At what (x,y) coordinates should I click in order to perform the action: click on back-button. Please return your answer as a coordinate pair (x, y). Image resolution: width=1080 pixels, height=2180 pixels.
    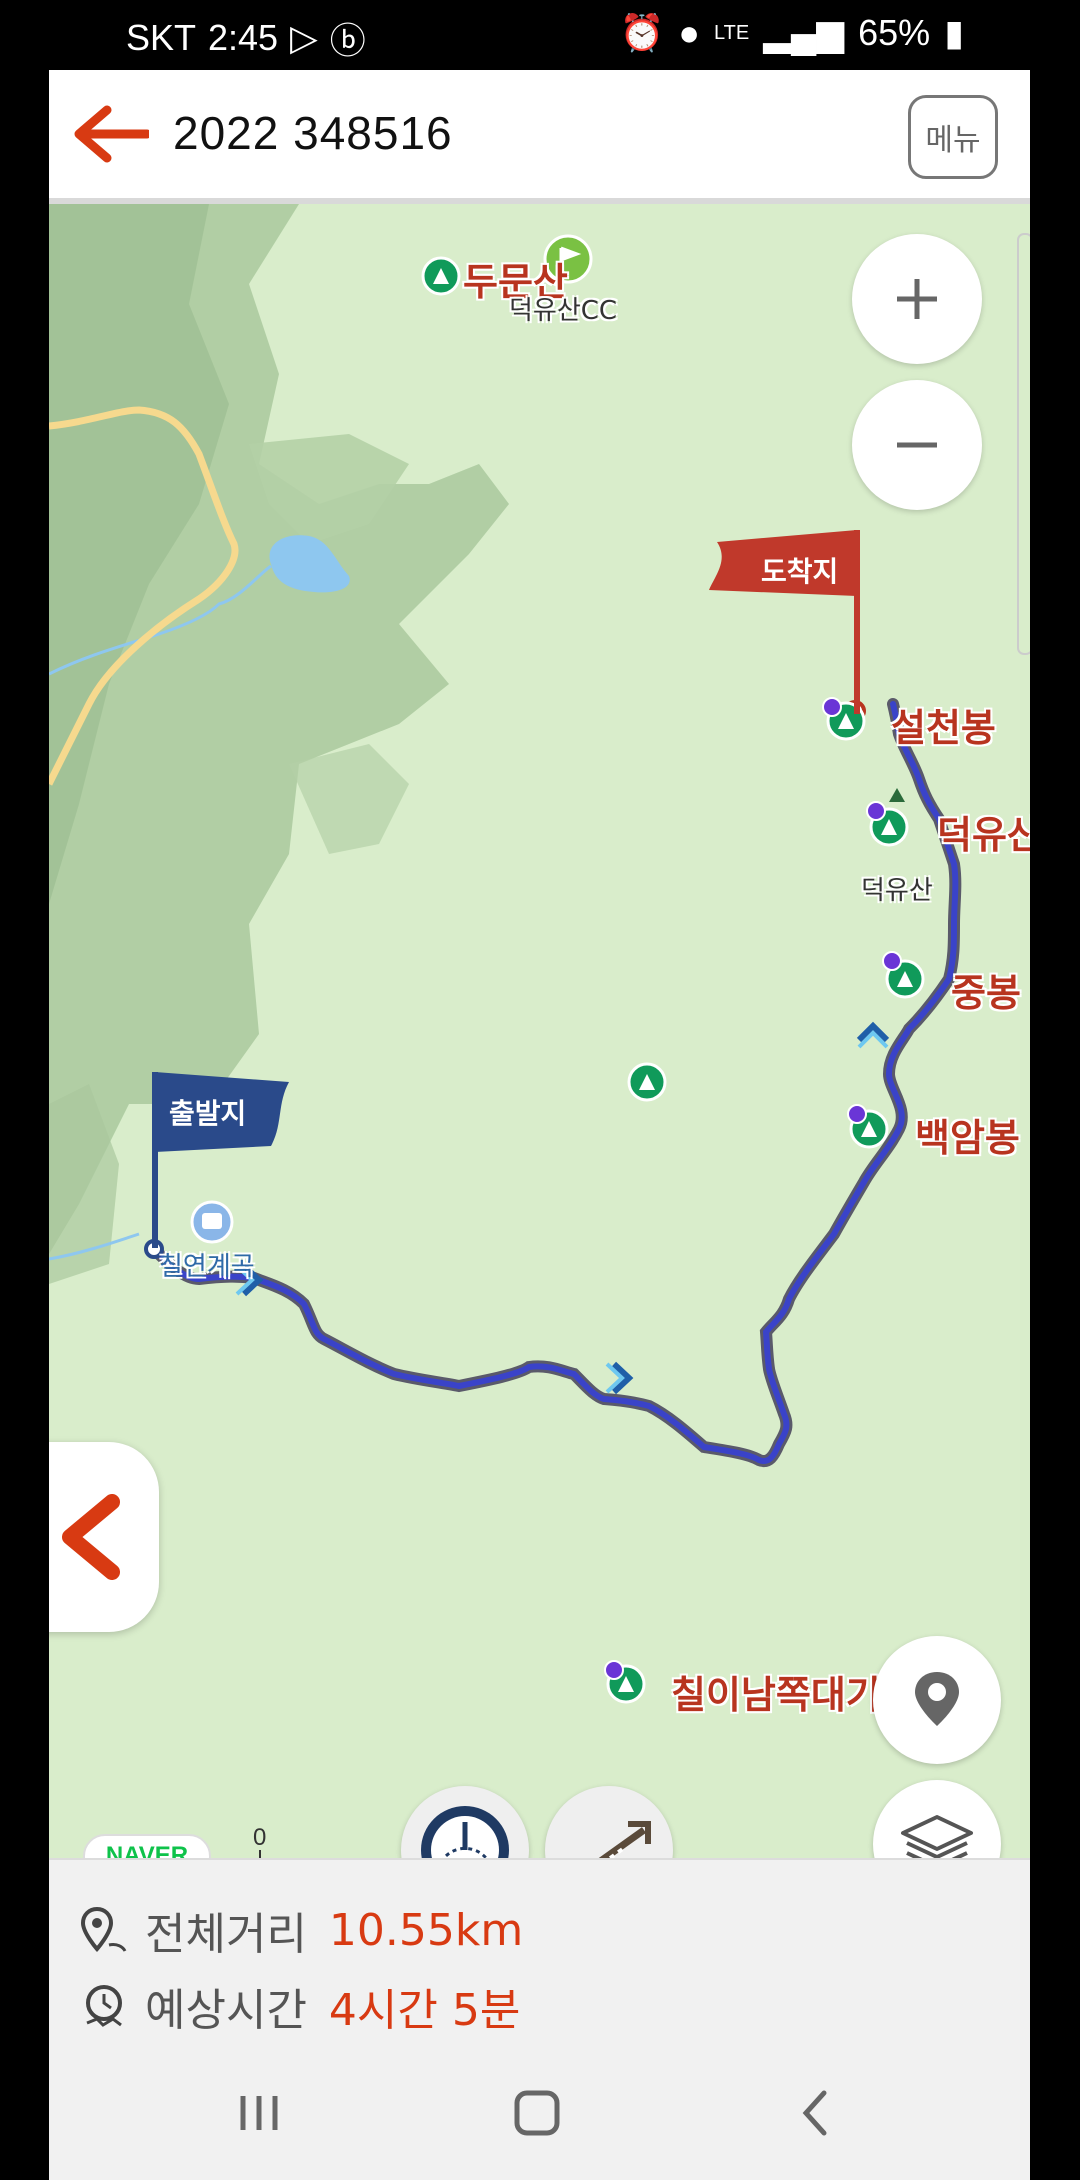
    Looking at the image, I should click on (110, 134).